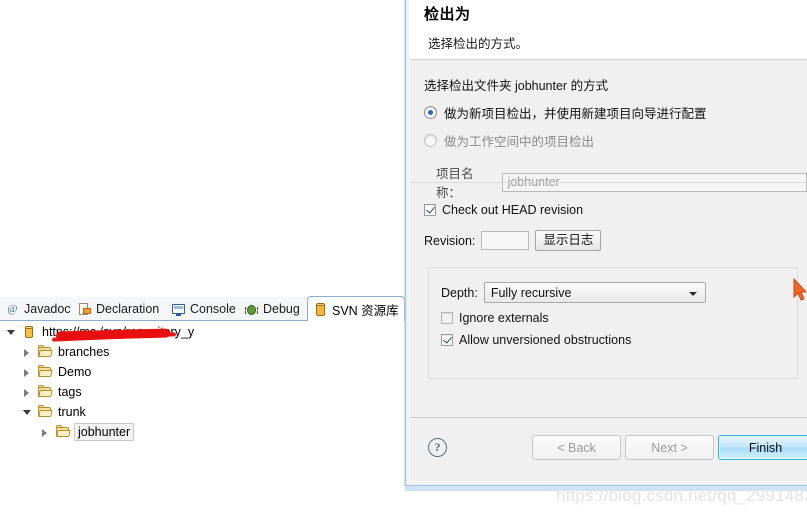 The image size is (807, 515). I want to click on checkbox-allow-unversioned: Allow unversioned obstructions, so click(613, 340).